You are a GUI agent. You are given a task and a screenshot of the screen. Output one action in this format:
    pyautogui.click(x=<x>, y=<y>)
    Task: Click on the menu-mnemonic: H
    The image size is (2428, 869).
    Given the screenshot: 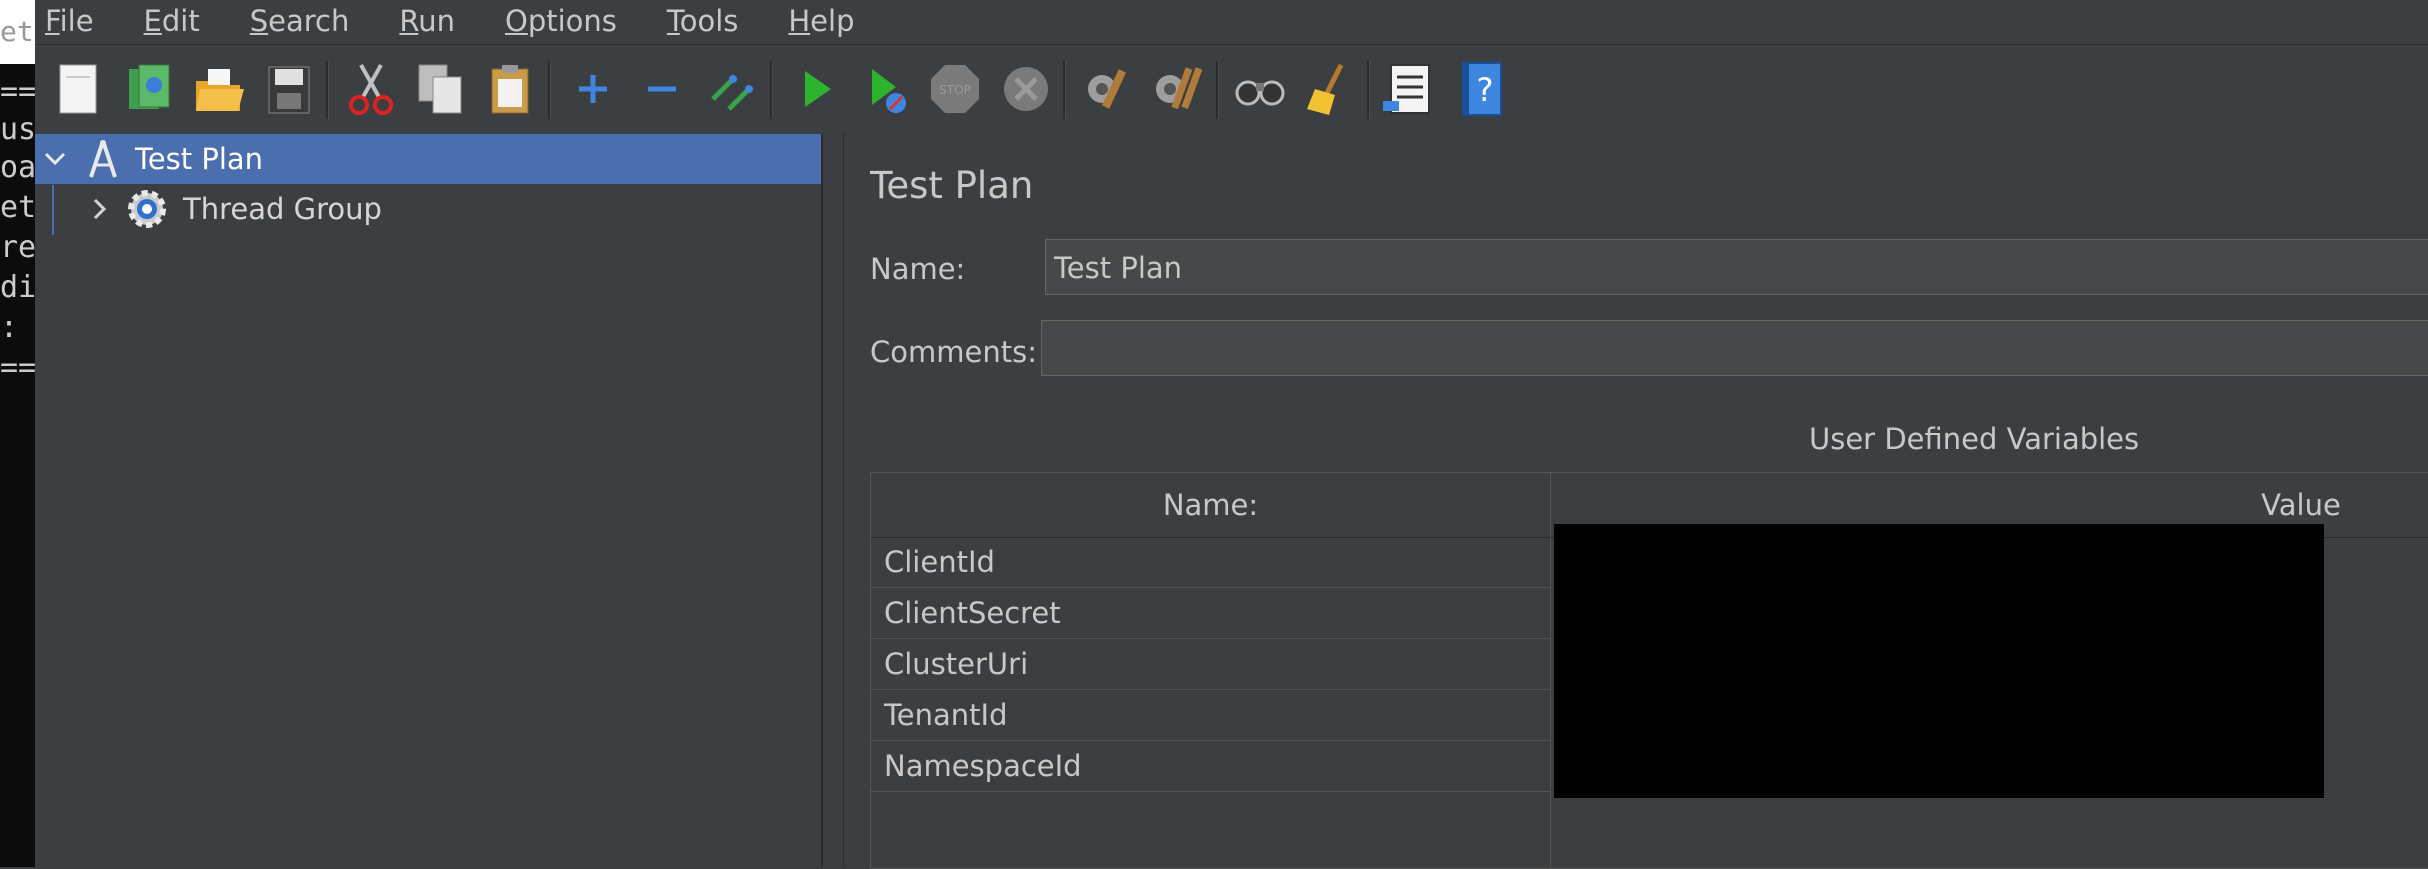 What is the action you would take?
    pyautogui.click(x=799, y=21)
    